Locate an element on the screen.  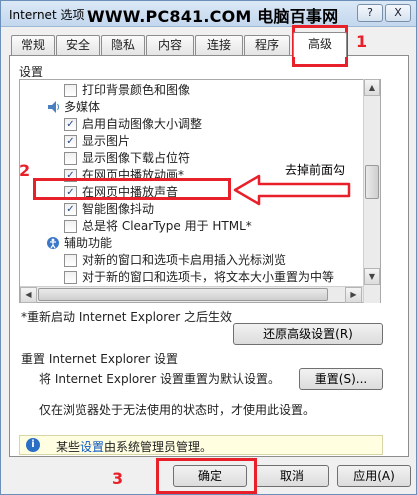
settings-link: 设置 is located at coordinates (92, 447).